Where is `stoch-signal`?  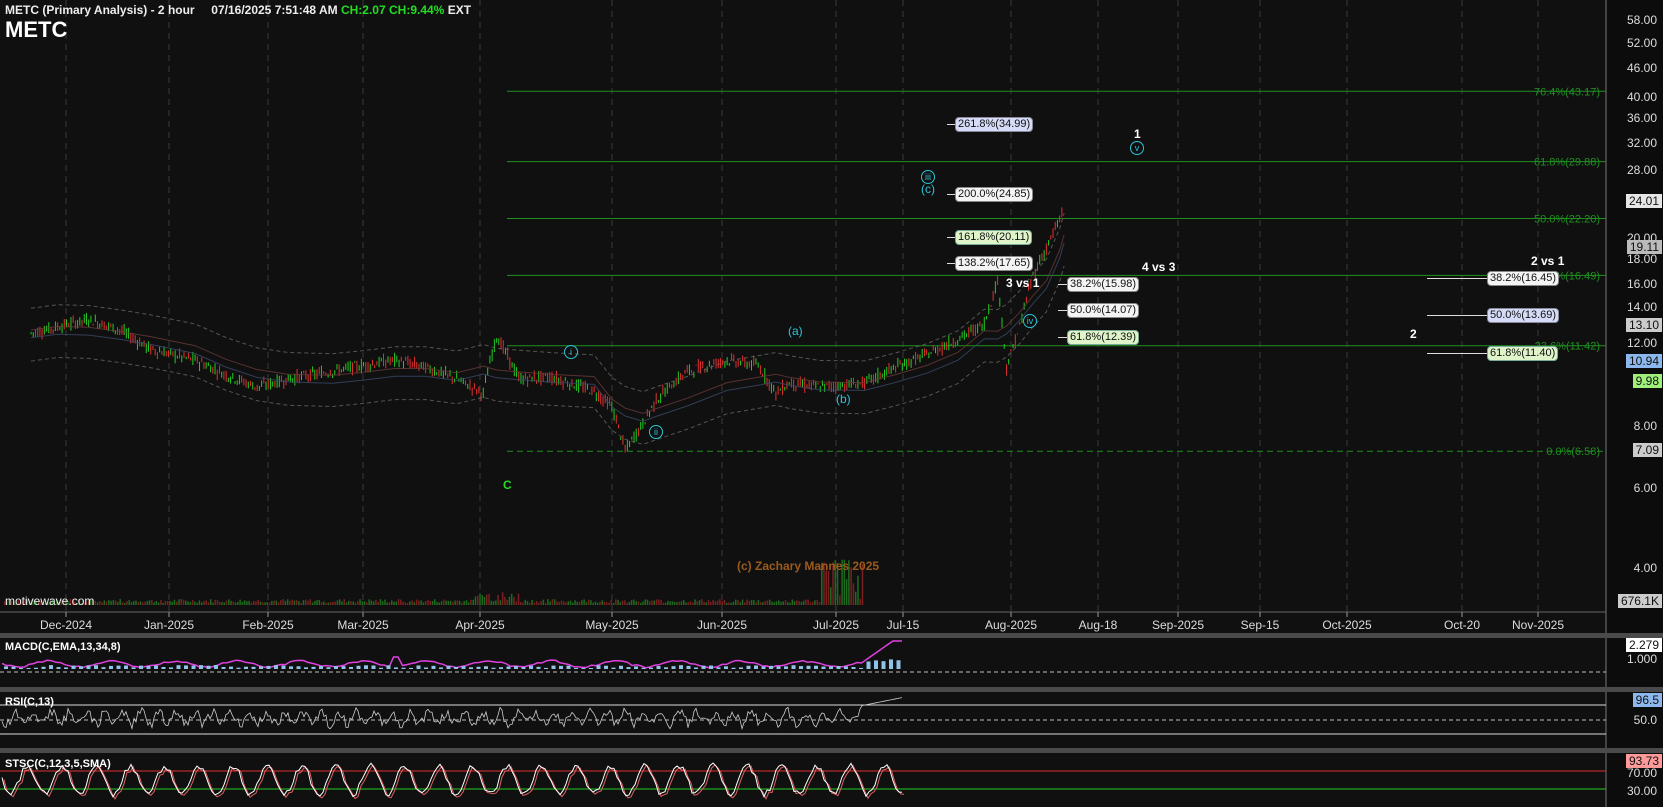 stoch-signal is located at coordinates (454, 782).